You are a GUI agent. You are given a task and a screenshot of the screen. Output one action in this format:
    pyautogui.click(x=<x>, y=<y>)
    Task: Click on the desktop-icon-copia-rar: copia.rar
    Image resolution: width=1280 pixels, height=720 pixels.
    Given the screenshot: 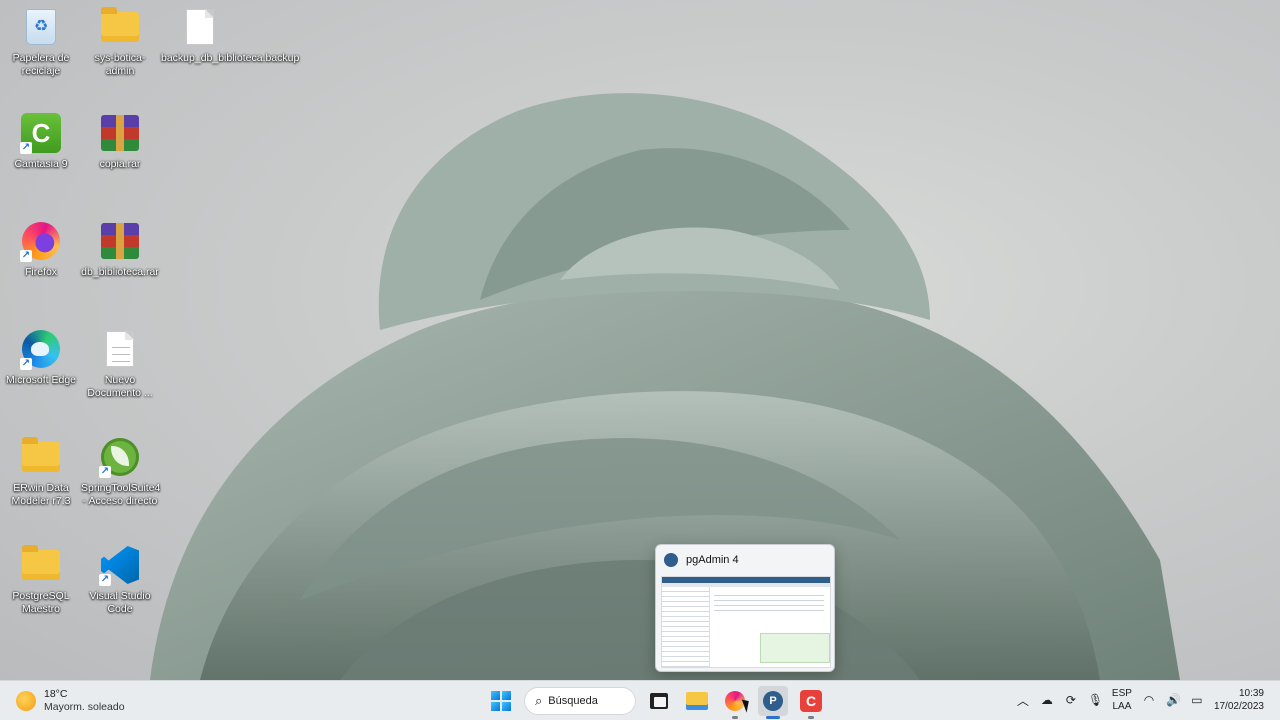 What is the action you would take?
    pyautogui.click(x=120, y=141)
    